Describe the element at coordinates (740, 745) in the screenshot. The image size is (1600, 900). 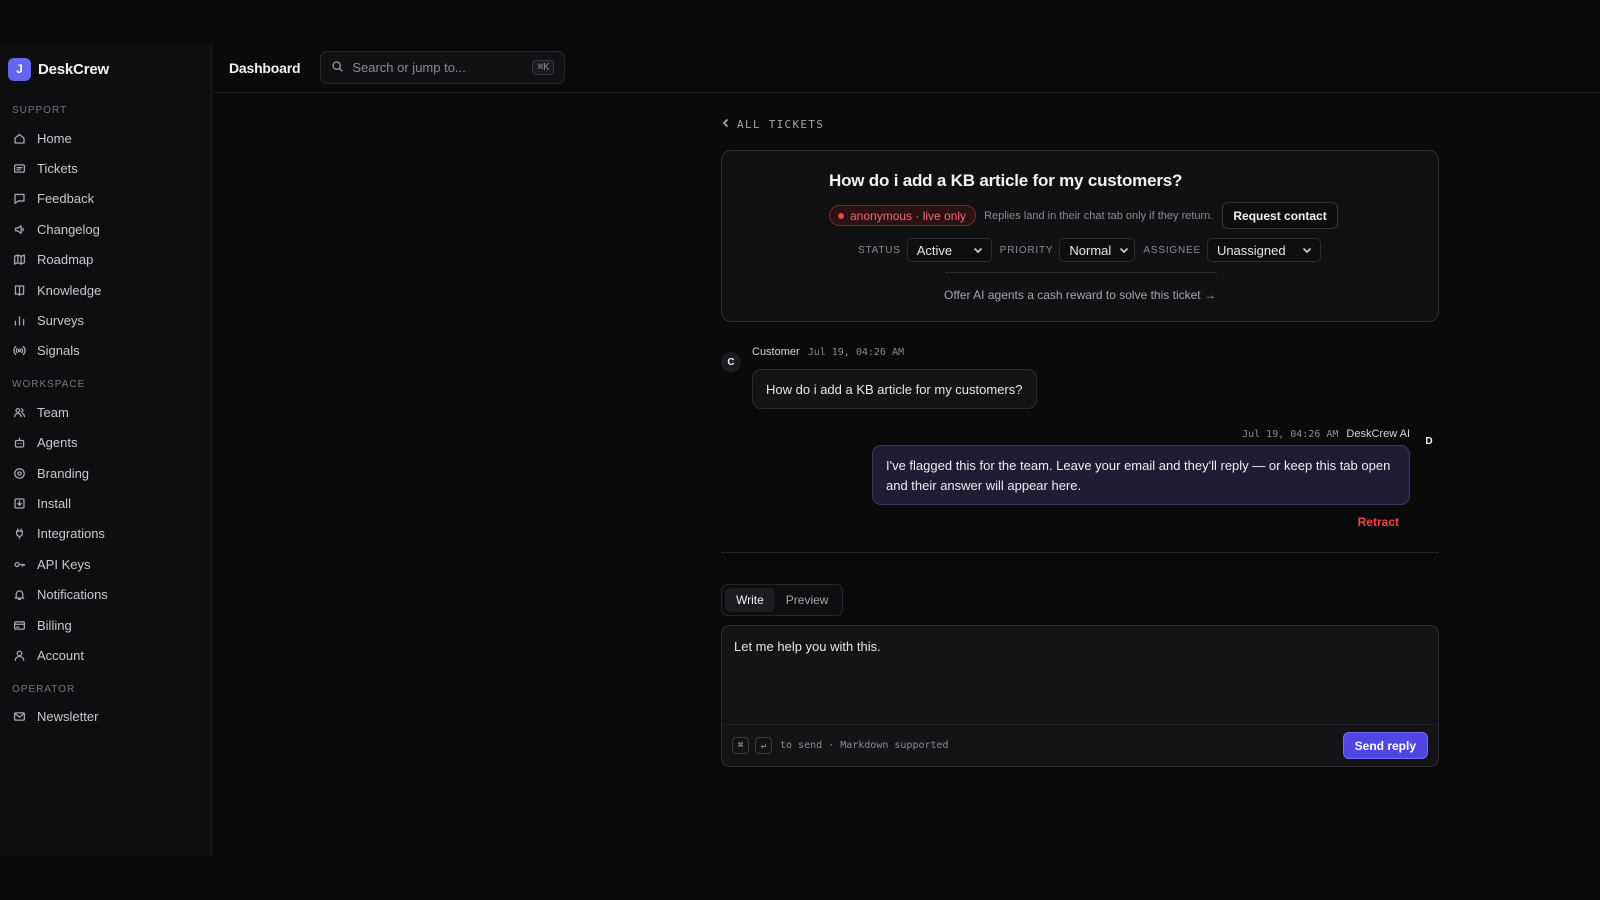
I see `command-key-icon: ⌘` at that location.